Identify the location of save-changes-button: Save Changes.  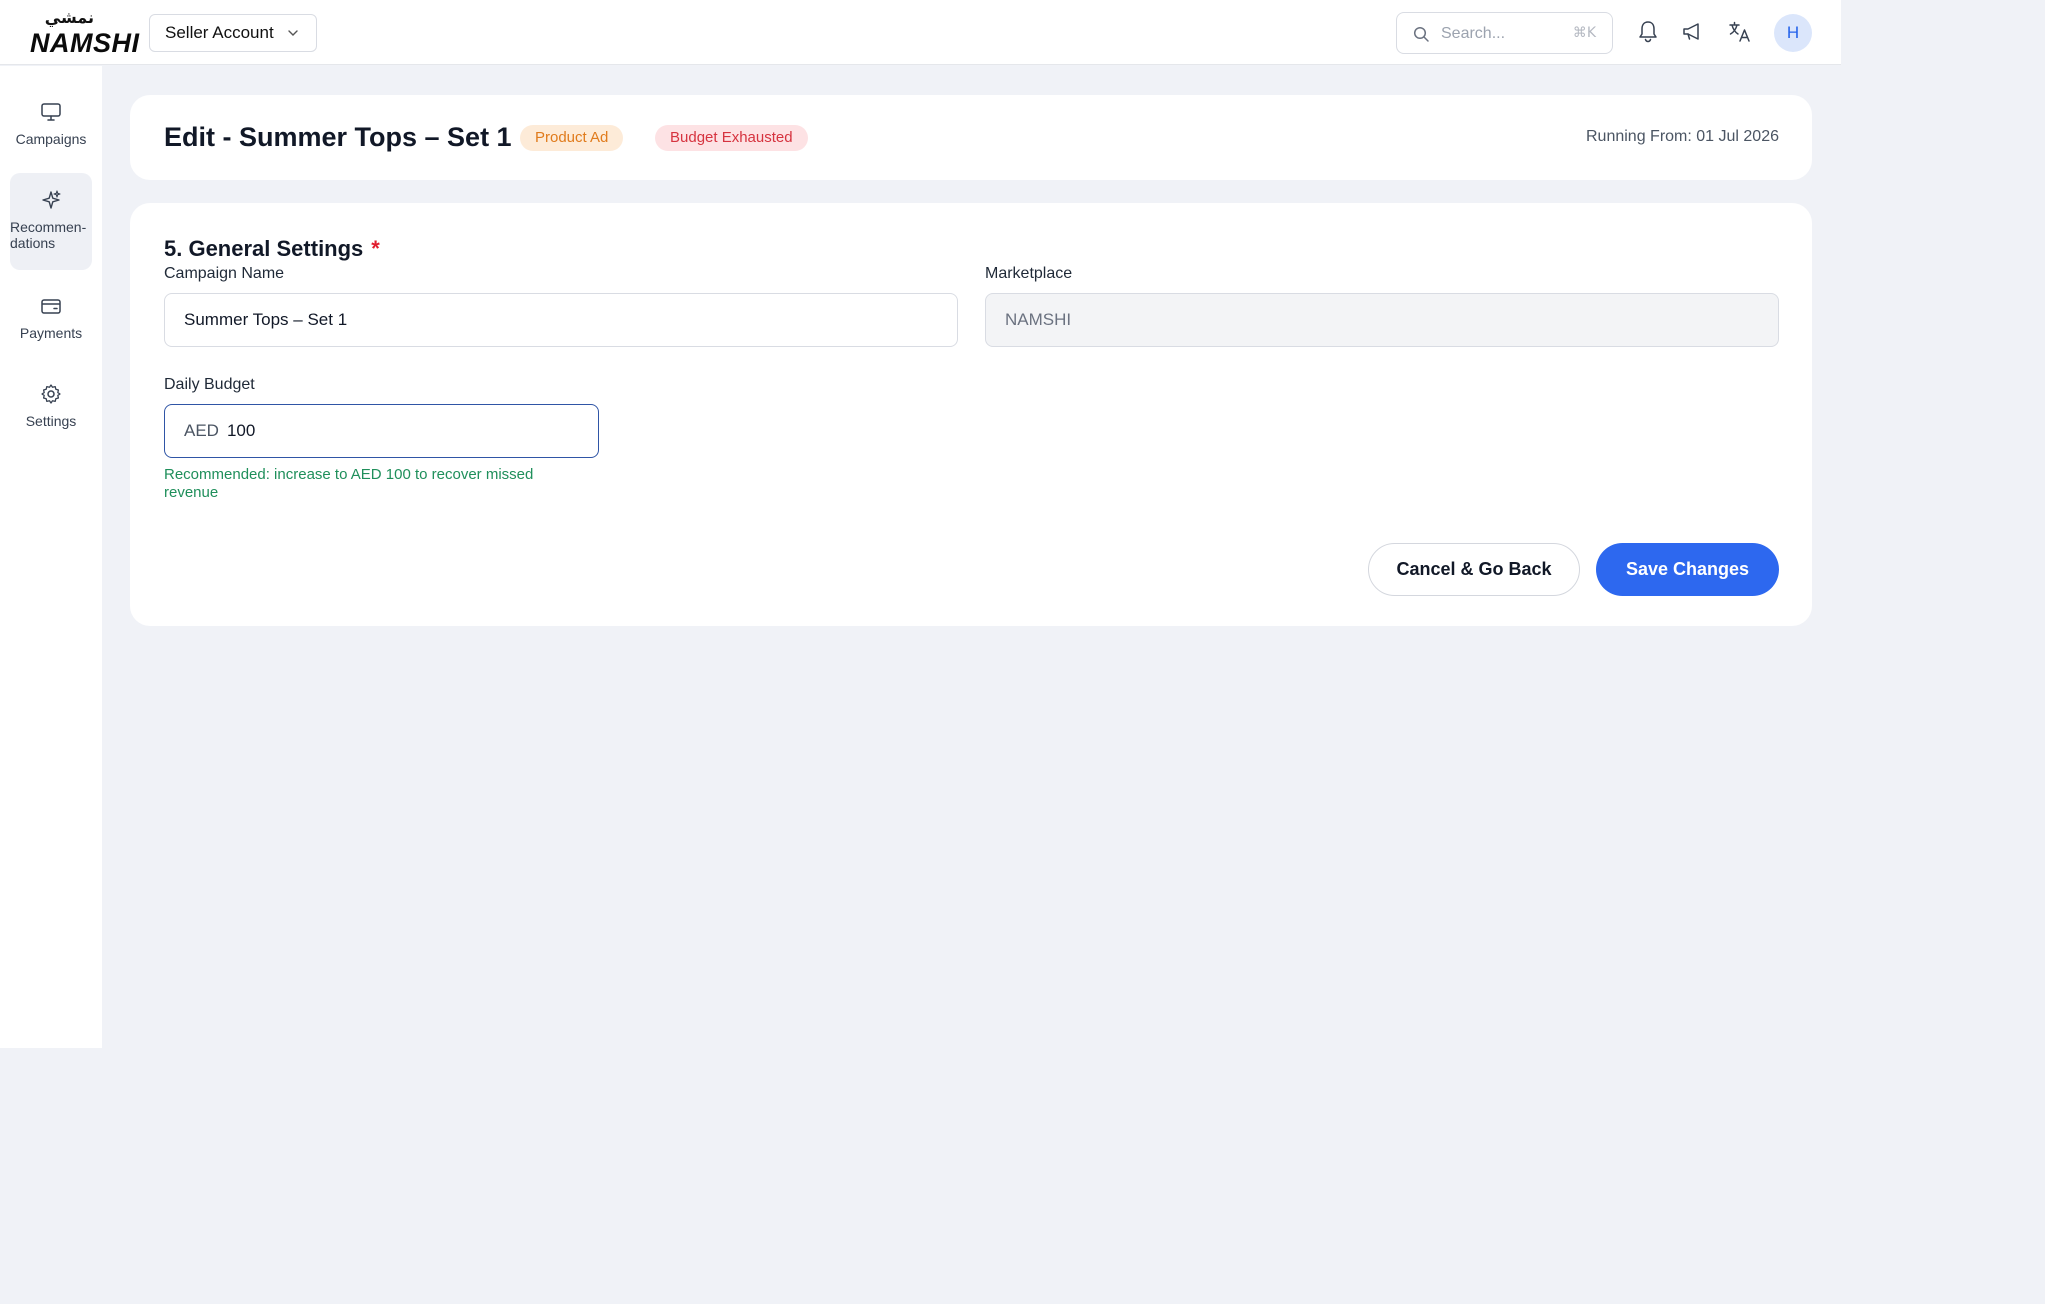
(1687, 569).